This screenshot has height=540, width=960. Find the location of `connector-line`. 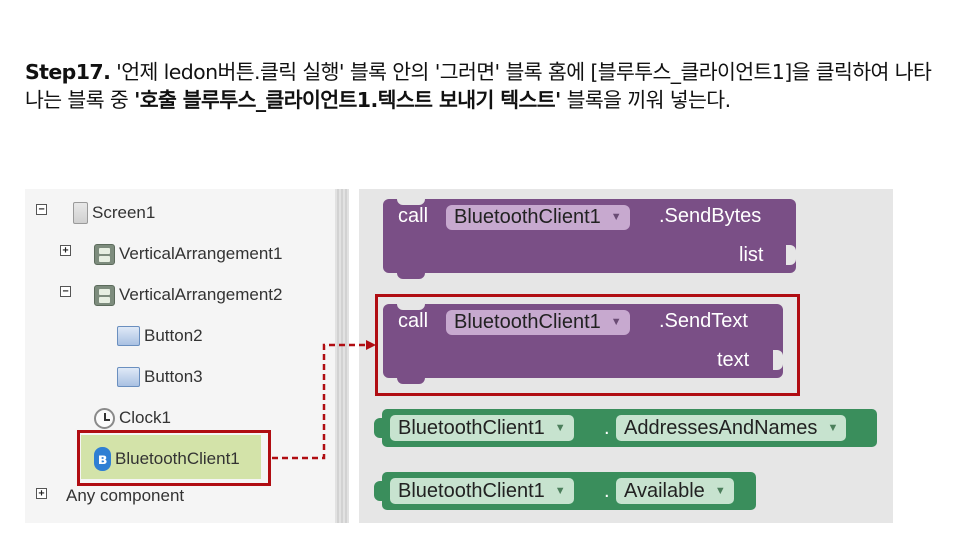

connector-line is located at coordinates (322, 401).